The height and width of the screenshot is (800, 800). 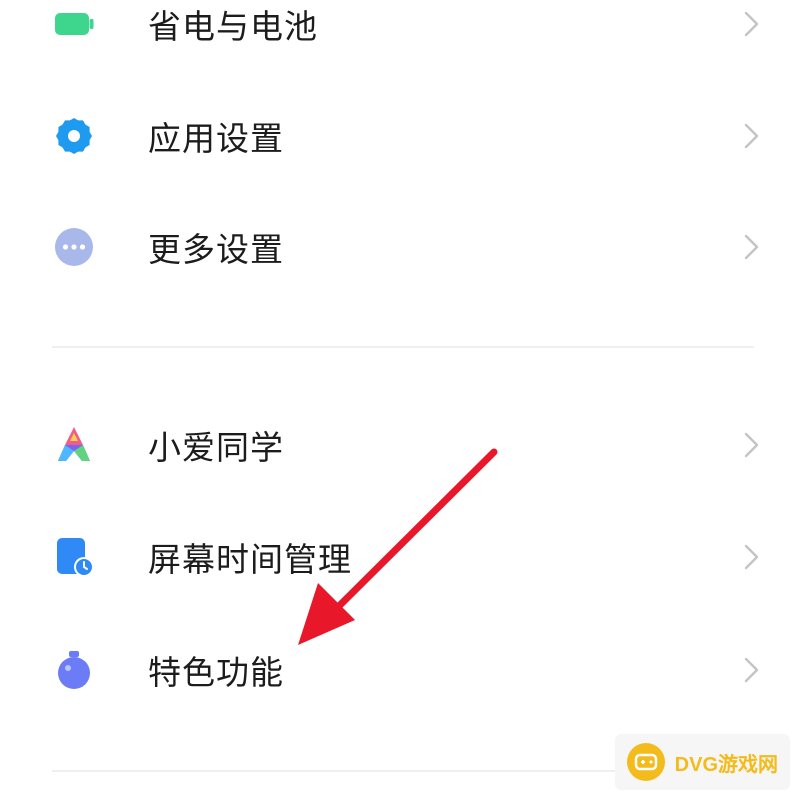 I want to click on screen-time-icon, so click(x=75, y=557).